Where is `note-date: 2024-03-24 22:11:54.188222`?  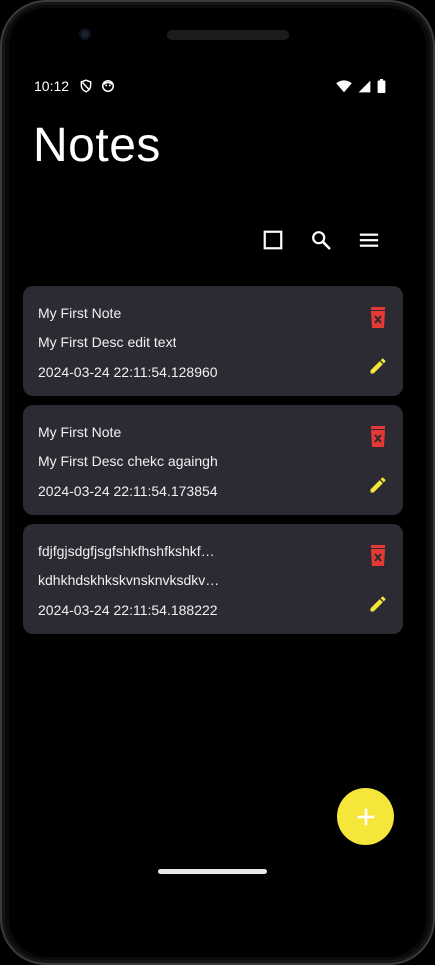
note-date: 2024-03-24 22:11:54.188222 is located at coordinates (128, 610).